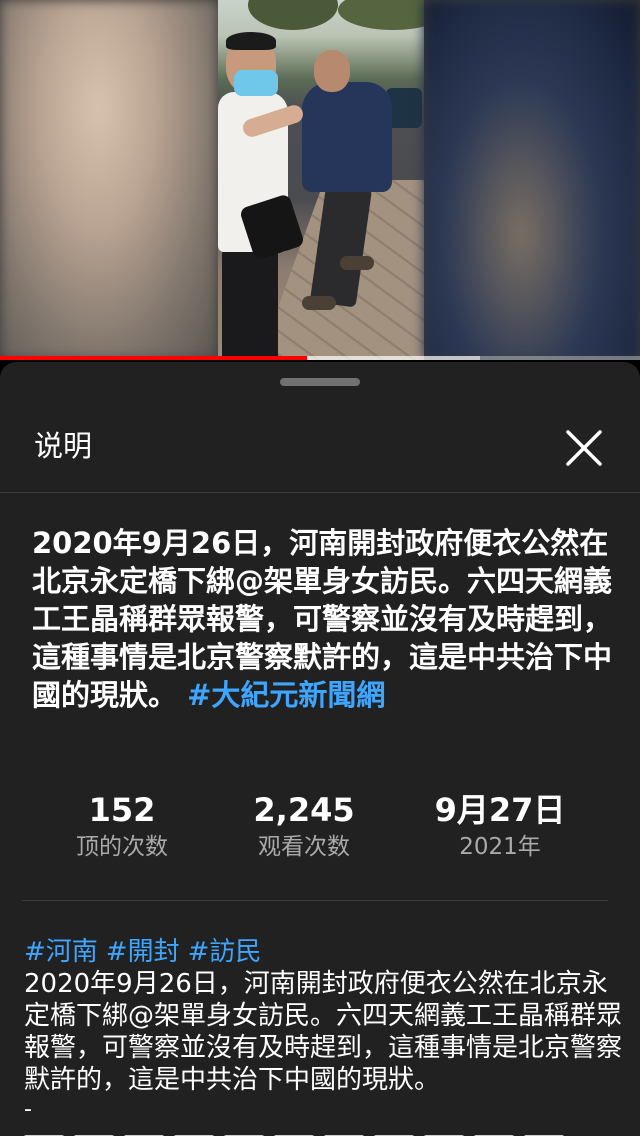 Image resolution: width=640 pixels, height=1136 pixels. I want to click on stats-row: 152 顶的次数 2,245 观看次数 9月27日 2021年, so click(320, 830).